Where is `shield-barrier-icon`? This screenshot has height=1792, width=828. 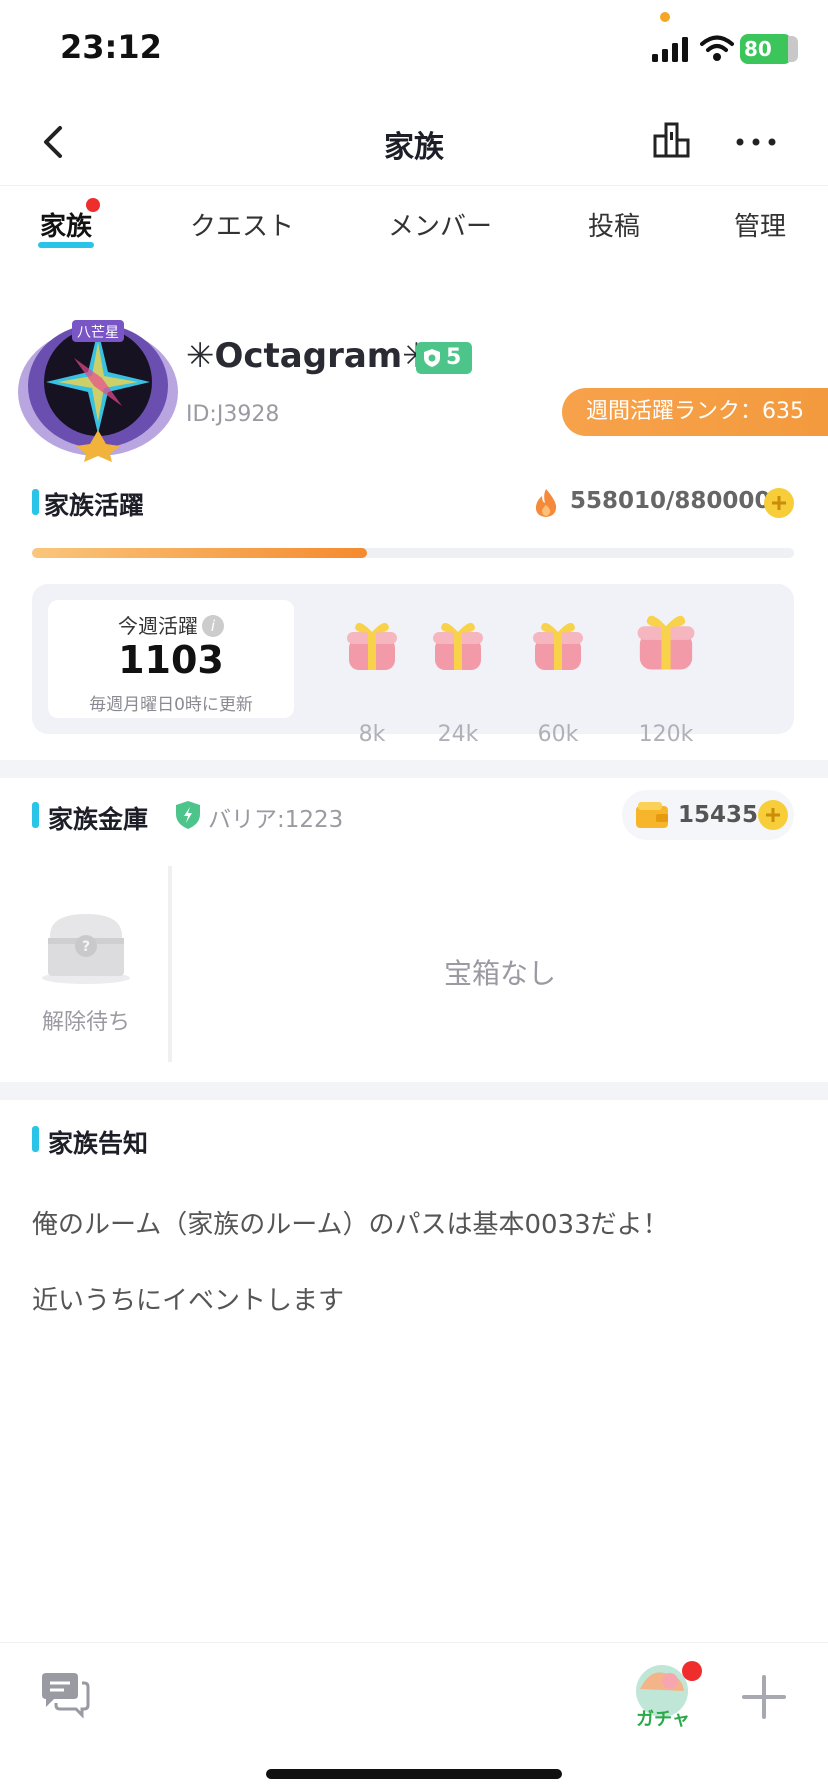 shield-barrier-icon is located at coordinates (188, 815).